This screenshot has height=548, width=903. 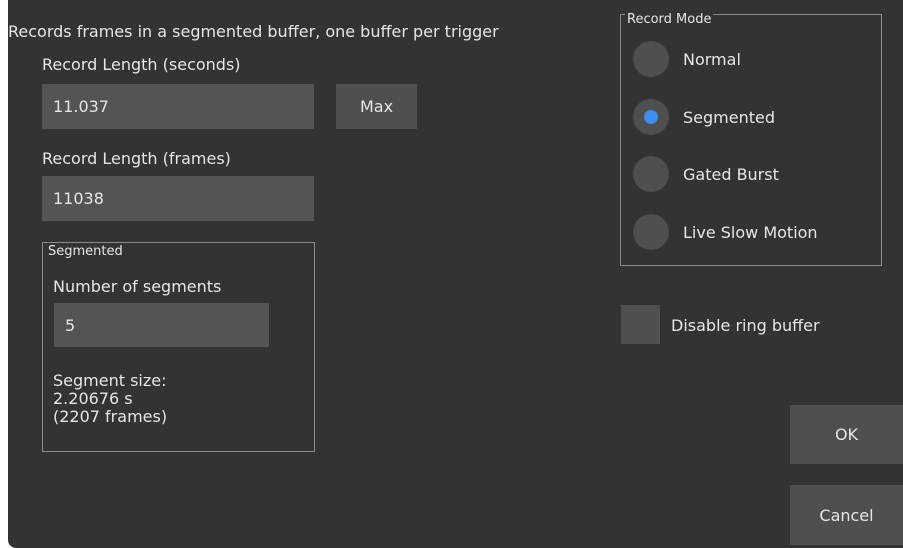 What do you see at coordinates (110, 380) in the screenshot?
I see `segment-size-label: Segment size:` at bounding box center [110, 380].